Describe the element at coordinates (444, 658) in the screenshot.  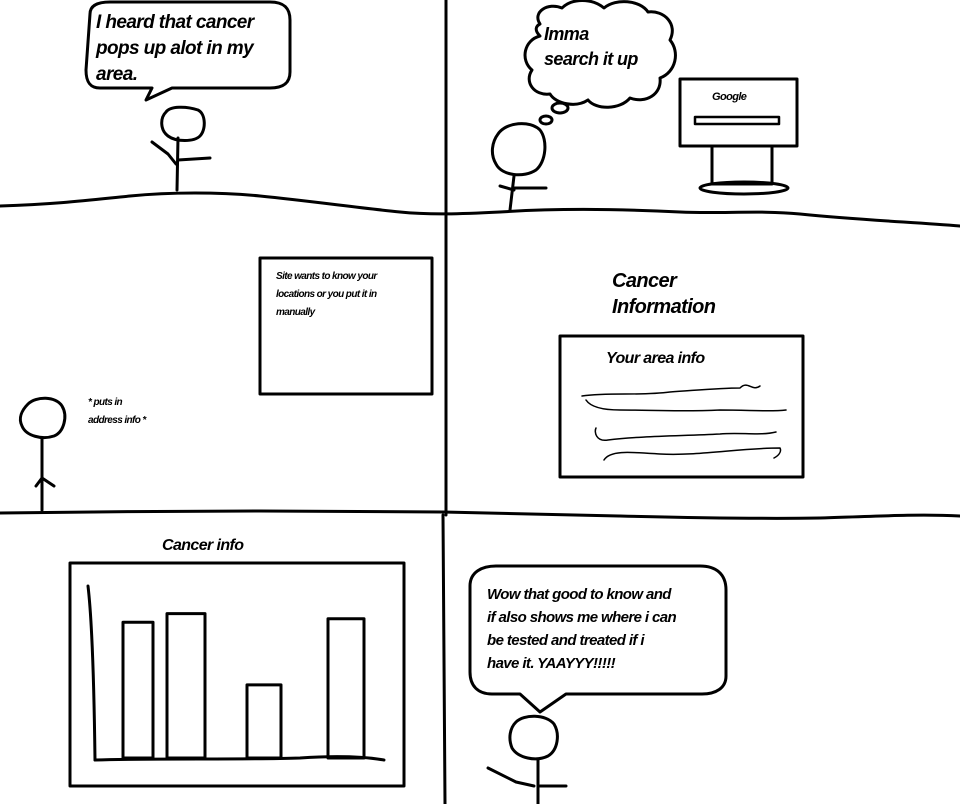
I see `vertical-divider-bottom` at that location.